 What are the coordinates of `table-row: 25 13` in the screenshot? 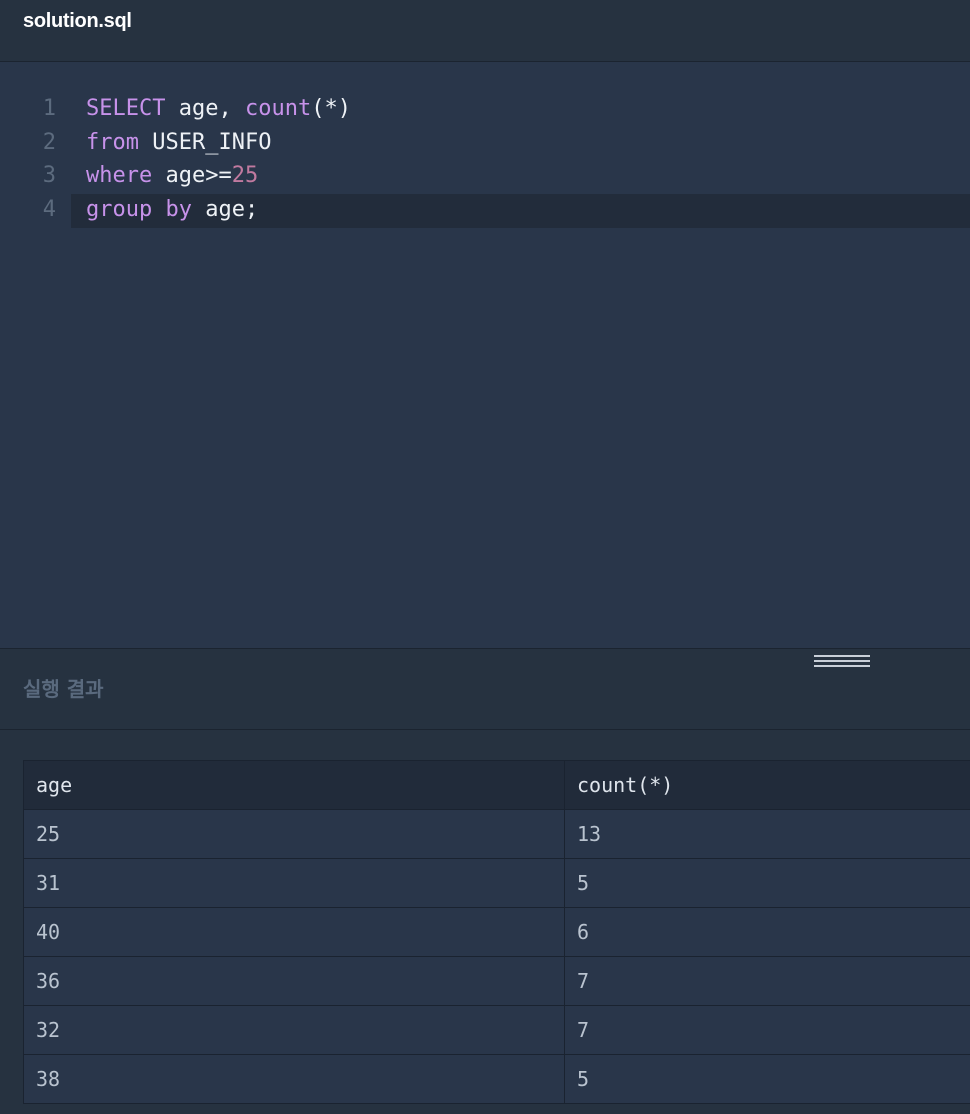 It's located at (496, 834).